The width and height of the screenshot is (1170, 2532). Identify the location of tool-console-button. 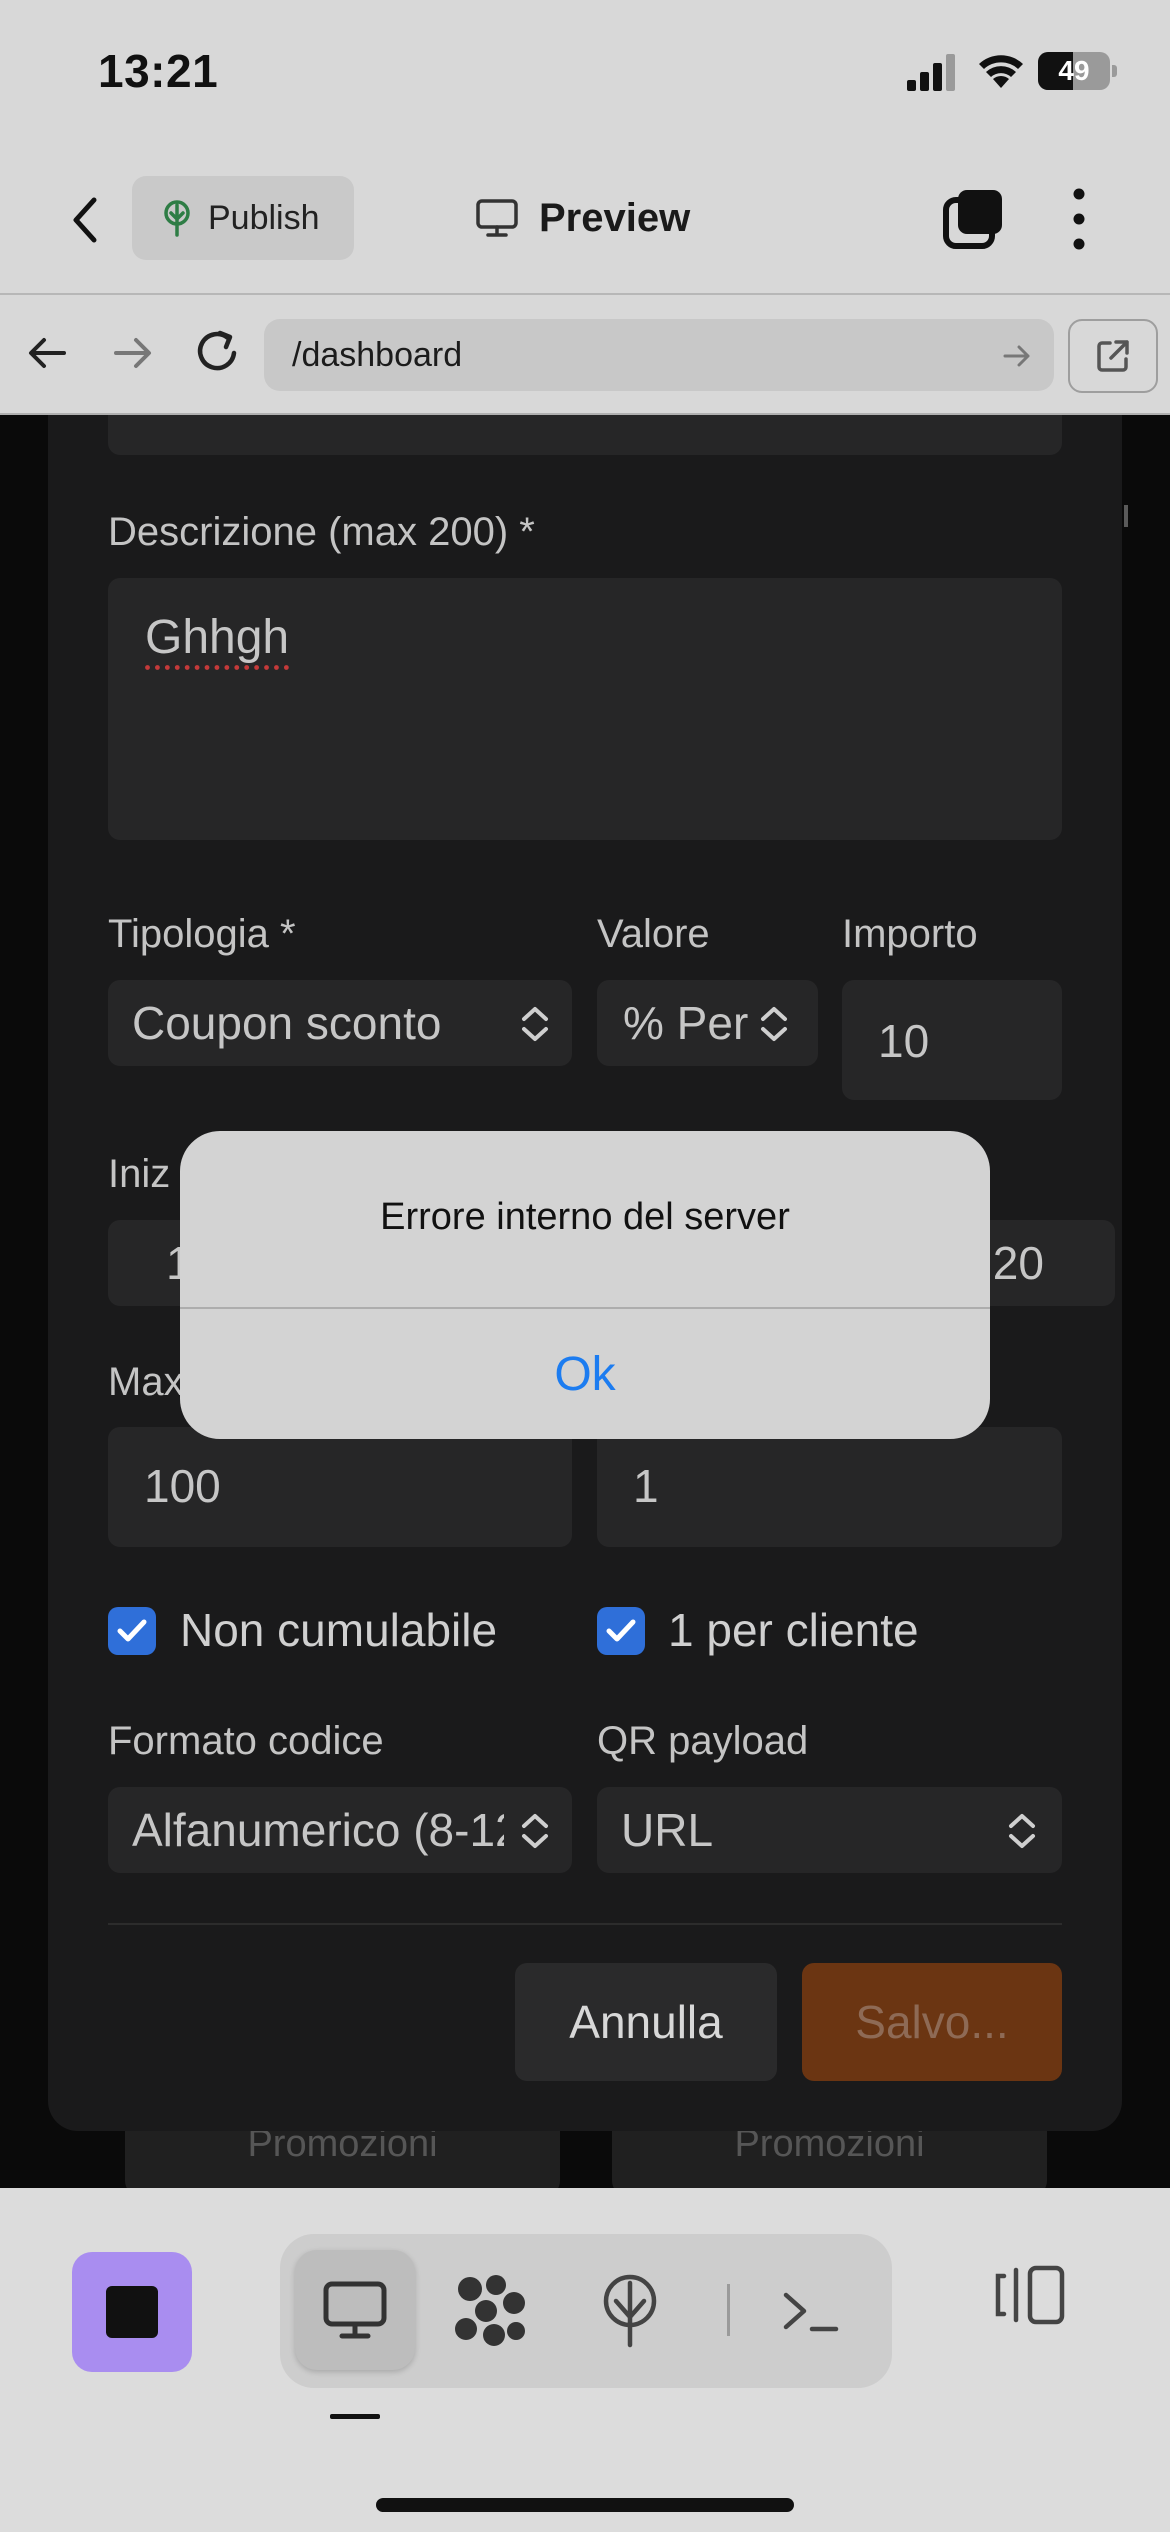
(810, 2311).